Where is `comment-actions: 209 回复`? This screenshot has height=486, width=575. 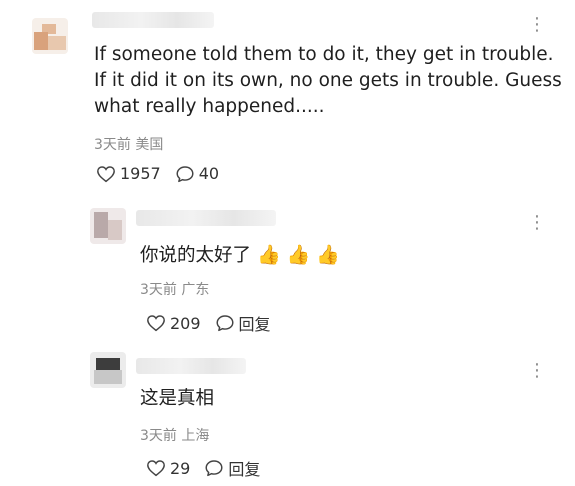
comment-actions: 209 回复 is located at coordinates (215, 323).